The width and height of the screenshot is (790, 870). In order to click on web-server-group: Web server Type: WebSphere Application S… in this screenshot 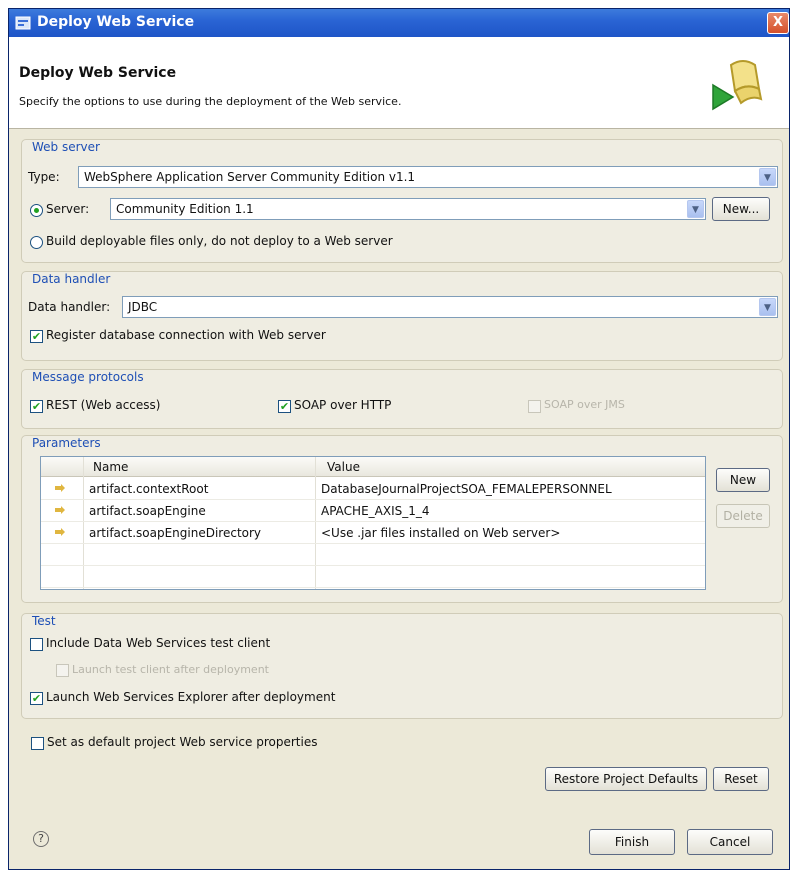, I will do `click(402, 201)`.